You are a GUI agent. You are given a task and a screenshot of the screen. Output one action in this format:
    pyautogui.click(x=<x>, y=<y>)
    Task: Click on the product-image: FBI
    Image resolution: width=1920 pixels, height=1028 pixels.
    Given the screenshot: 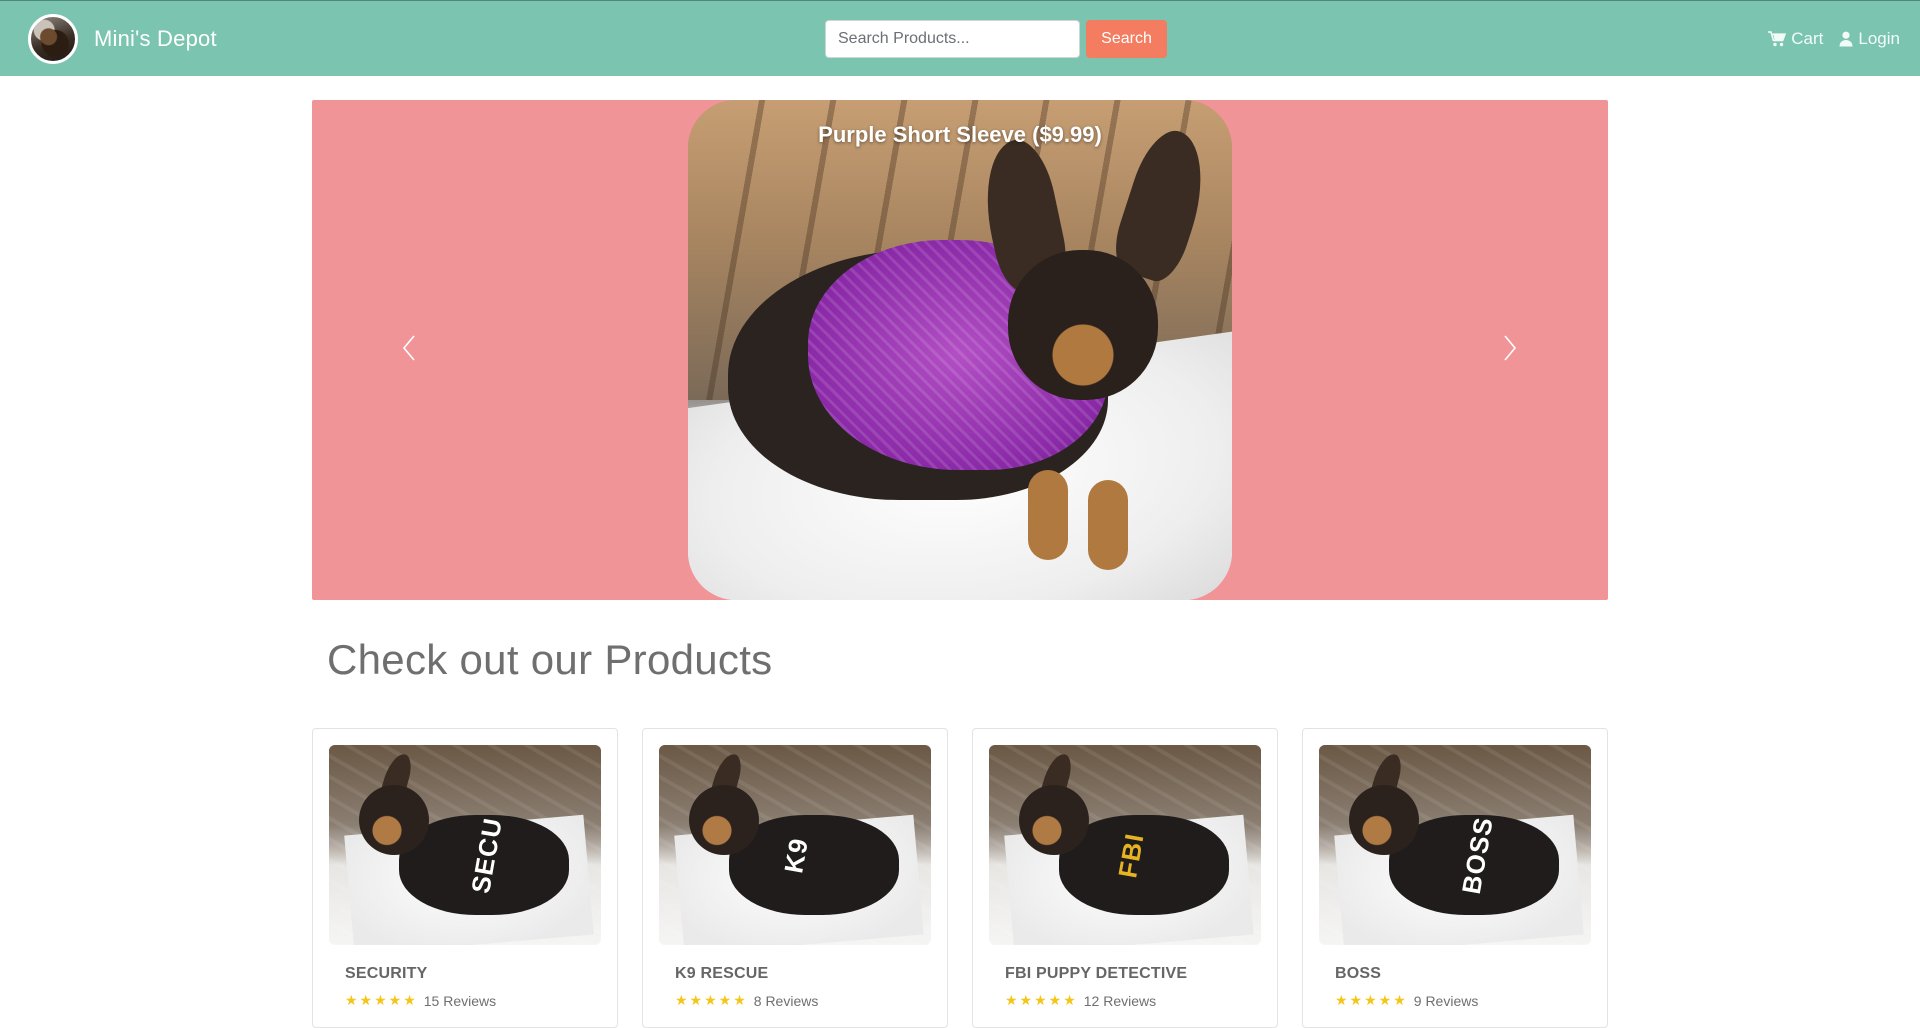 What is the action you would take?
    pyautogui.click(x=1125, y=845)
    